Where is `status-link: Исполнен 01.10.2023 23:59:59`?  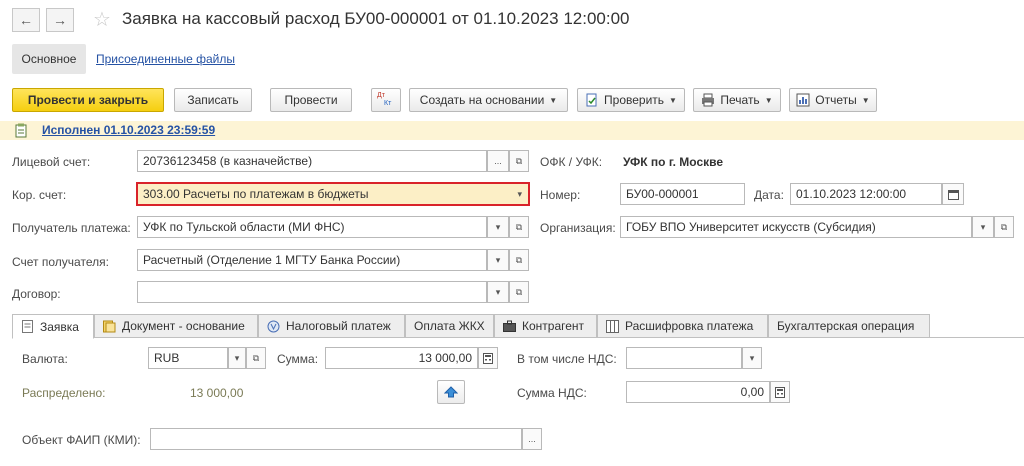 status-link: Исполнен 01.10.2023 23:59:59 is located at coordinates (128, 130).